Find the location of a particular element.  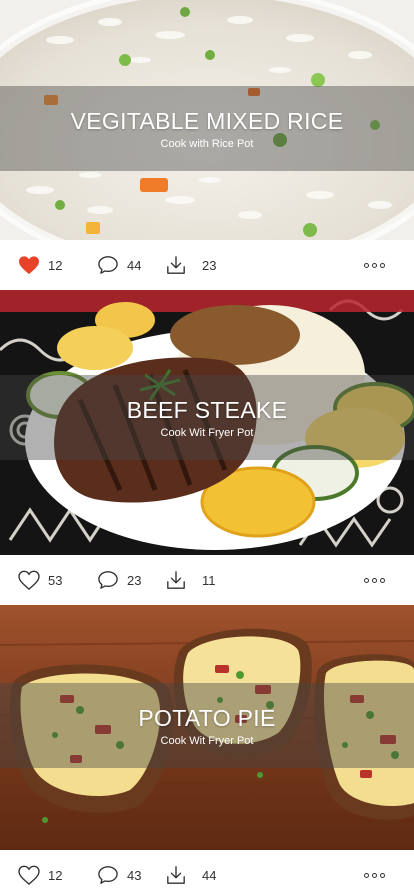

caption-overlay: POTATO PIE Cook Wit Fryer Pot is located at coordinates (207, 725).